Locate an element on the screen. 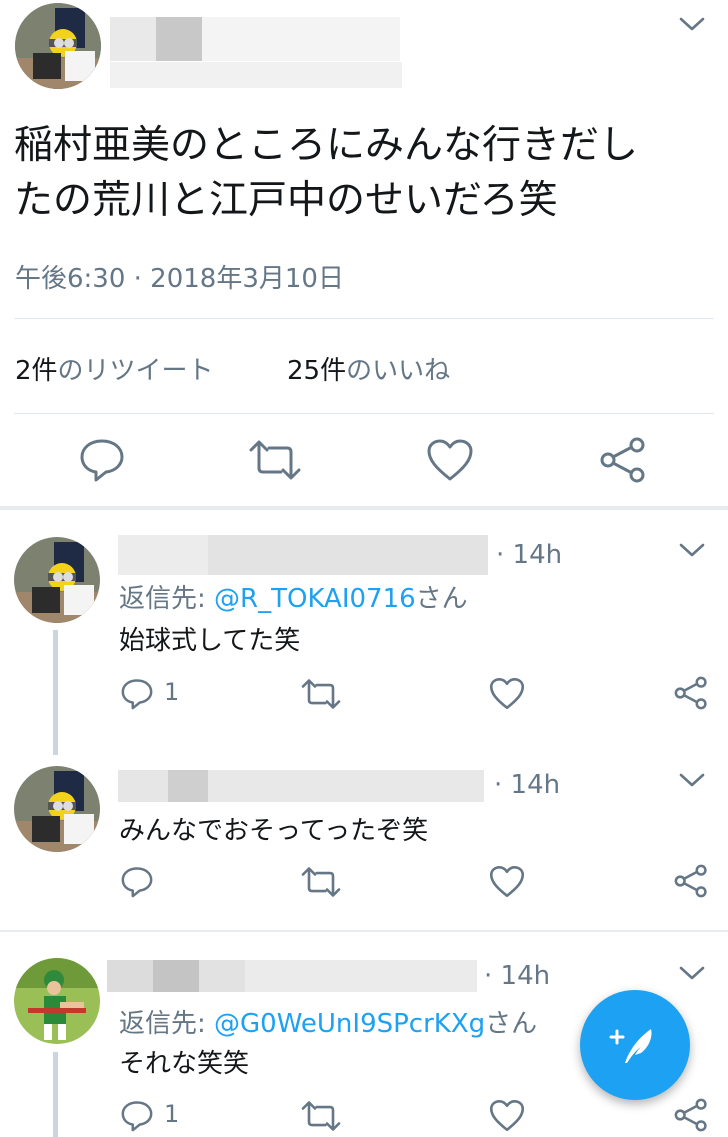  reply-text: それな笑笑 is located at coordinates (184, 1064).